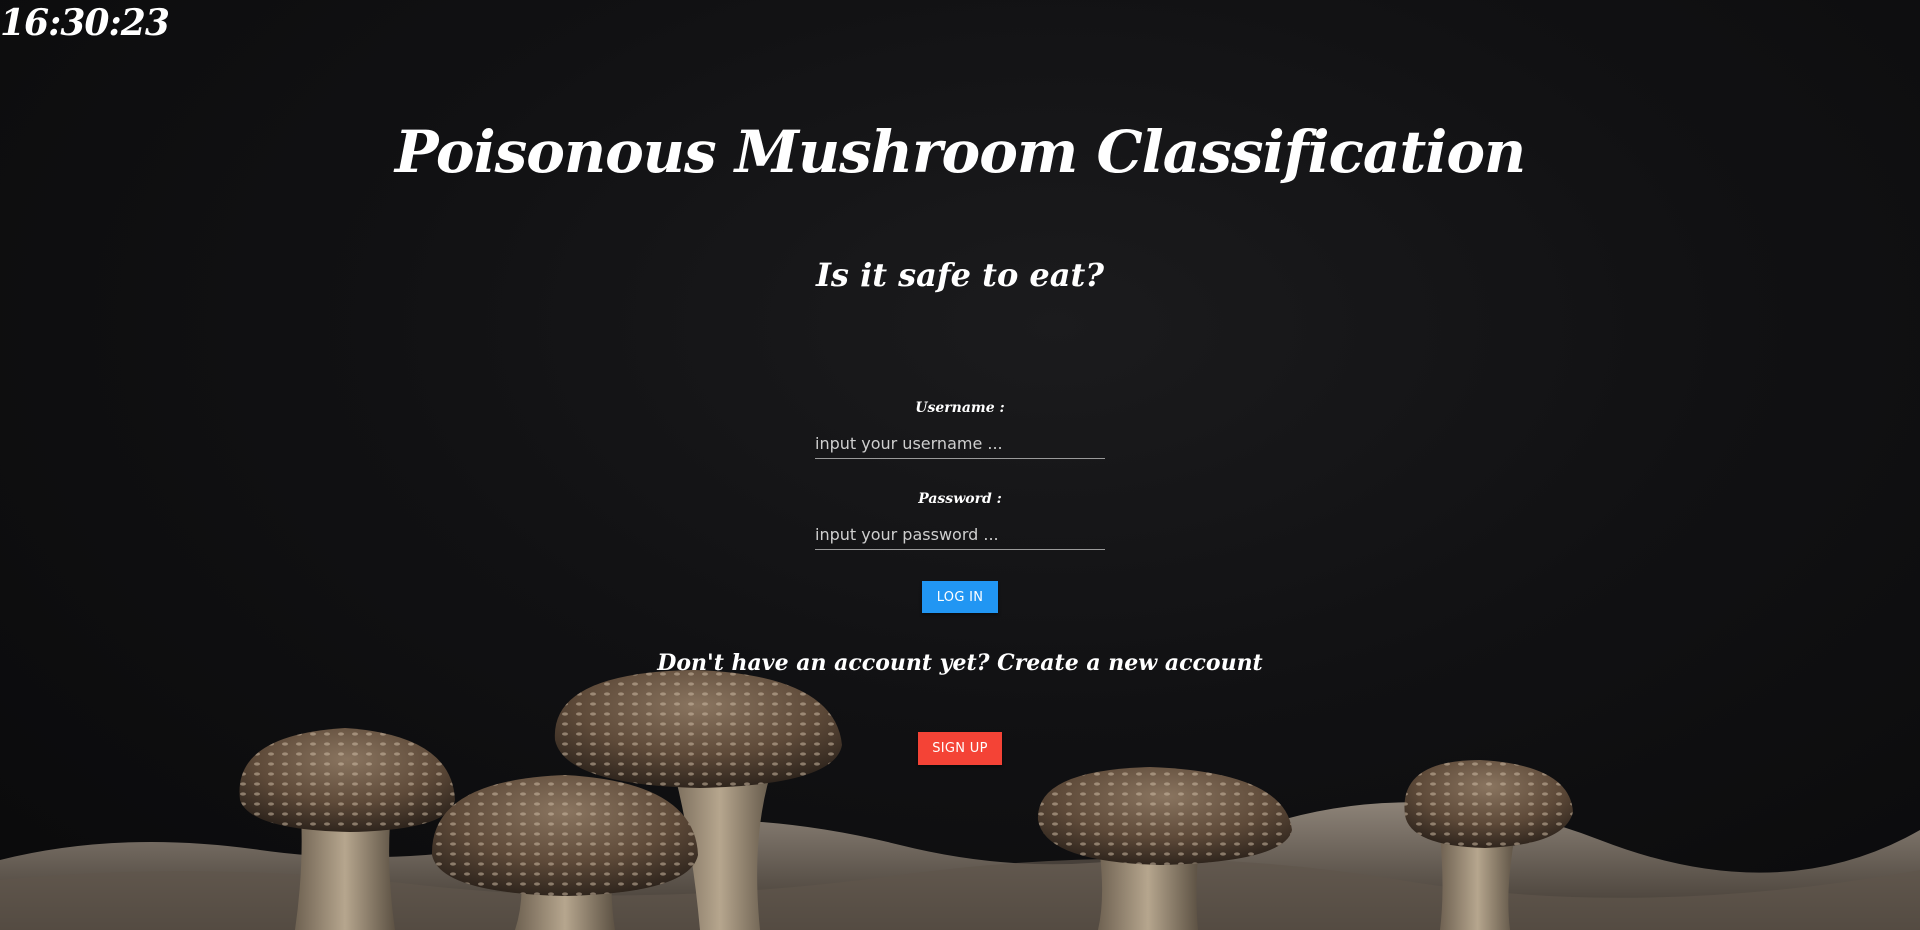 The width and height of the screenshot is (1920, 930). I want to click on password-label: Password :, so click(960, 499).